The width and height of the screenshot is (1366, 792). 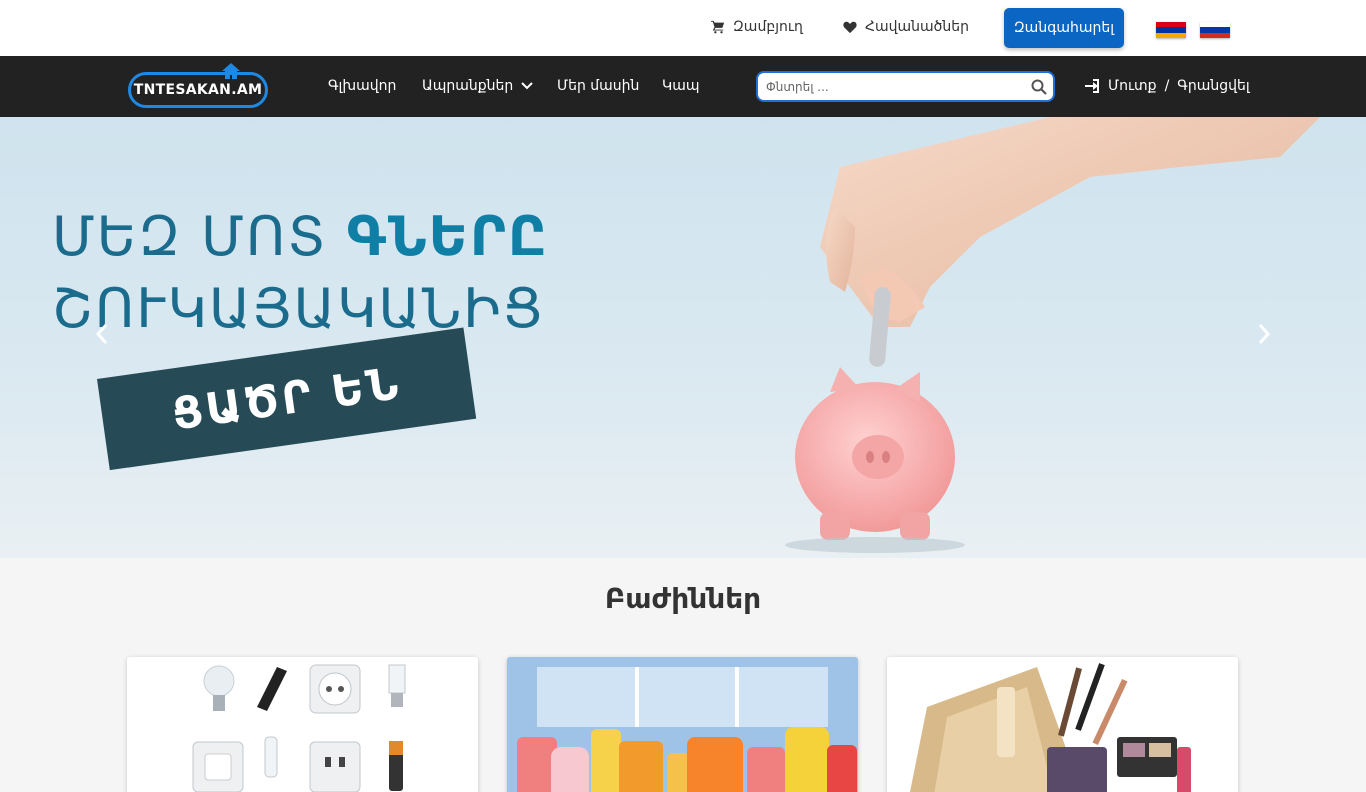 I want to click on nav-item-contact: Կապ, so click(x=681, y=86).